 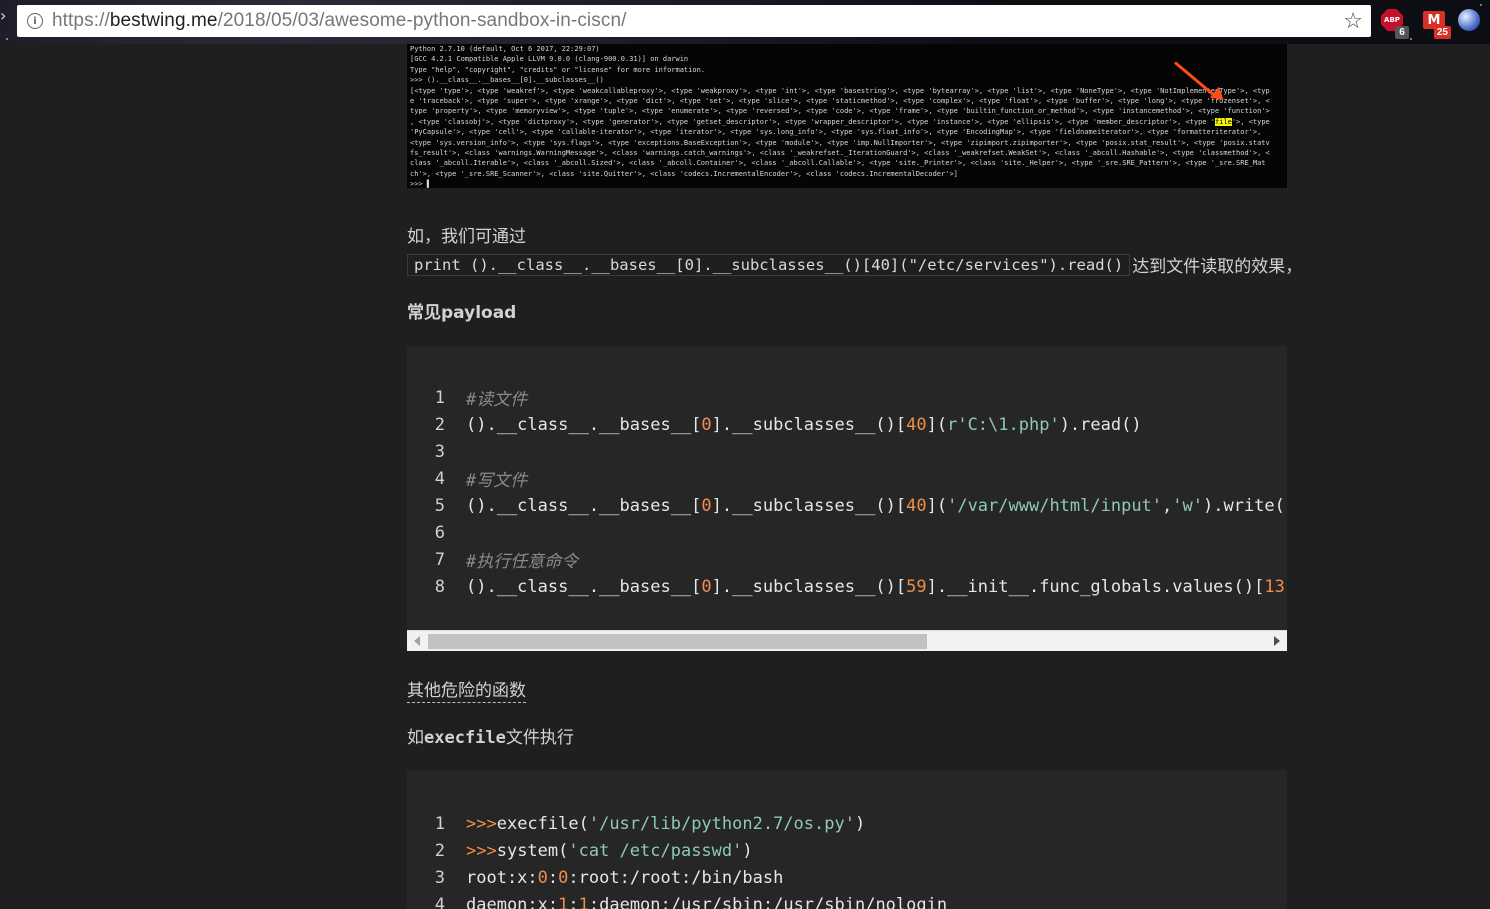 I want to click on code-string: r'C:\1.php', so click(x=1003, y=424).